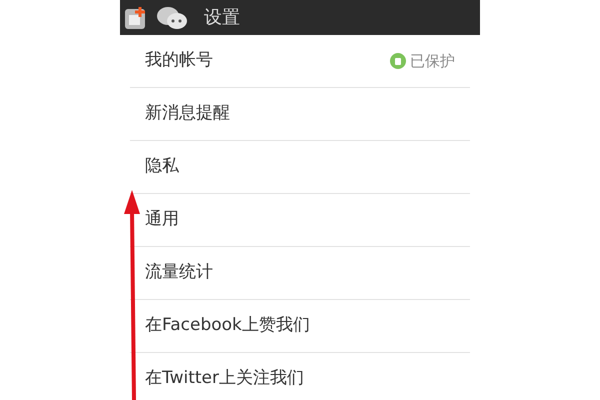 This screenshot has width=600, height=400. I want to click on settings-row: 我的帐号 已保护, so click(300, 61).